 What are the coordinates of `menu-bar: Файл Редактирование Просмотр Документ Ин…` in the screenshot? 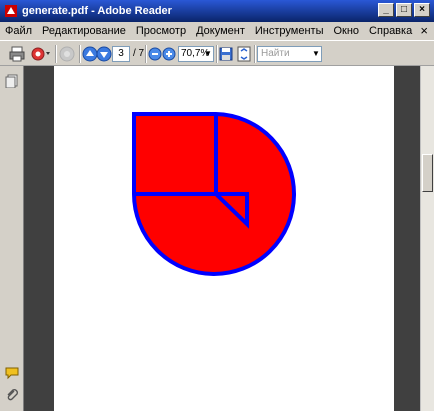 It's located at (217, 31).